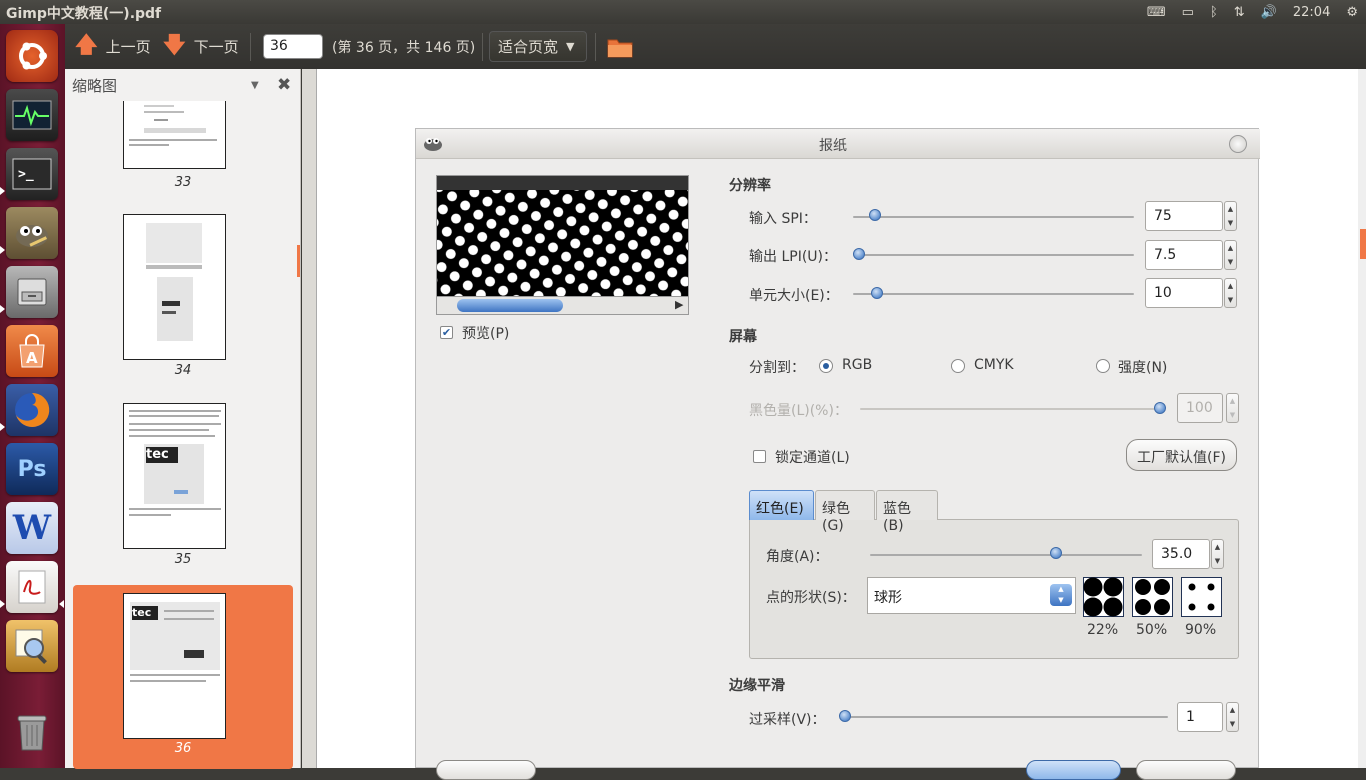 This screenshot has width=1366, height=780. What do you see at coordinates (404, 47) in the screenshot?
I see `page-count-label: (第 36 页，共 146 页)` at bounding box center [404, 47].